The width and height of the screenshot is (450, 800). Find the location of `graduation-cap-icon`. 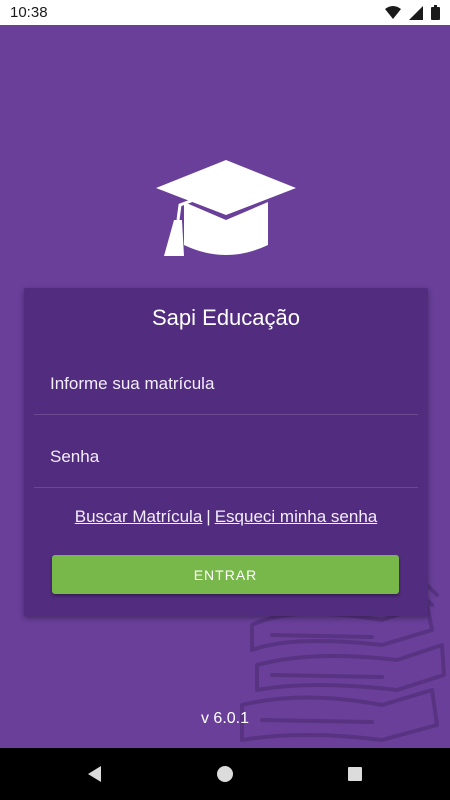

graduation-cap-icon is located at coordinates (226, 208).